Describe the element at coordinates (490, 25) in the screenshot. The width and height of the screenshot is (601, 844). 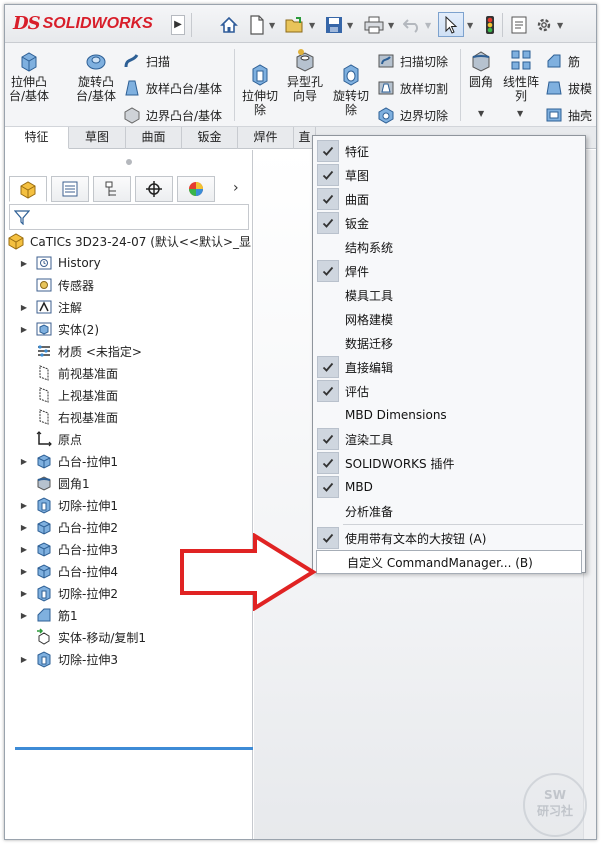
I see `rebuild-traffic-light-icon` at that location.